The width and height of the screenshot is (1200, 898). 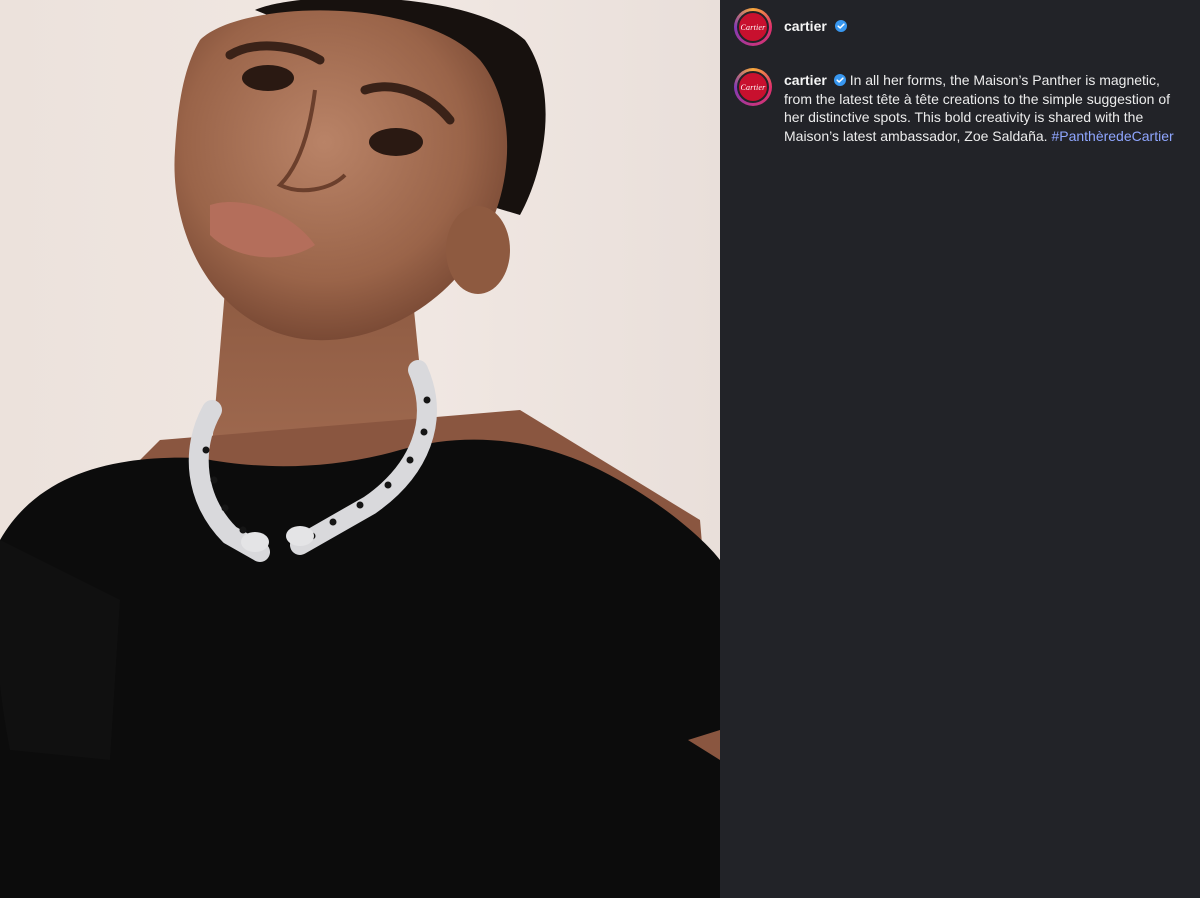 What do you see at coordinates (805, 26) in the screenshot?
I see `username-link: cartier` at bounding box center [805, 26].